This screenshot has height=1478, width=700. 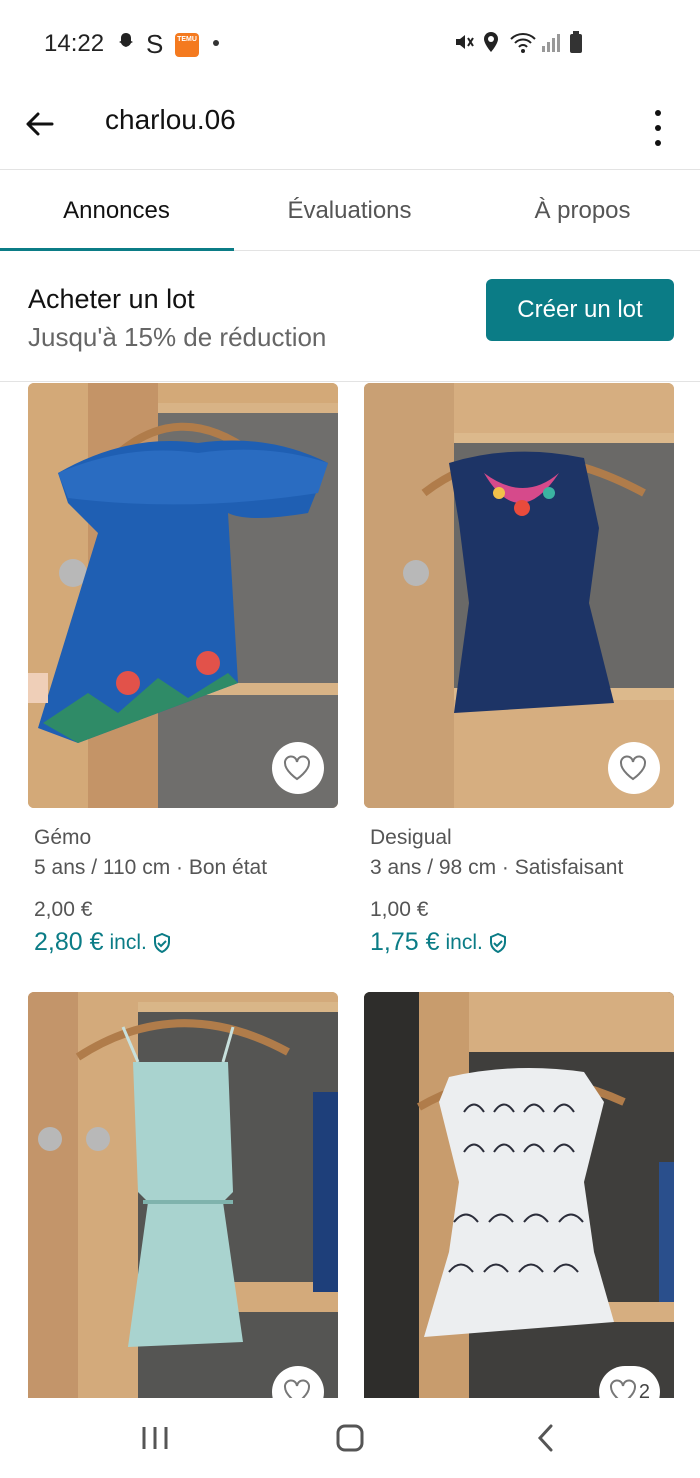 I want to click on profile-tabs: Annonces Évaluations À propos, so click(x=350, y=211).